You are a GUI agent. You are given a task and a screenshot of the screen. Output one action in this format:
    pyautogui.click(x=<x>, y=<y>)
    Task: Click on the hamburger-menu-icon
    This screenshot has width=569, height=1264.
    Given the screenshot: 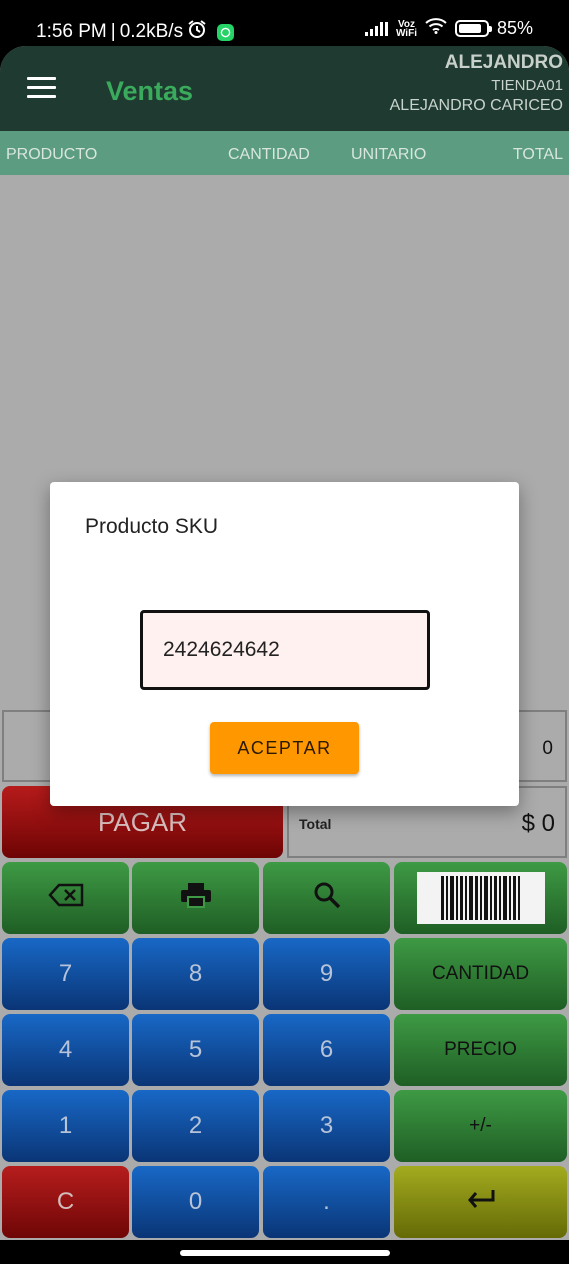 What is the action you would take?
    pyautogui.click(x=41, y=88)
    